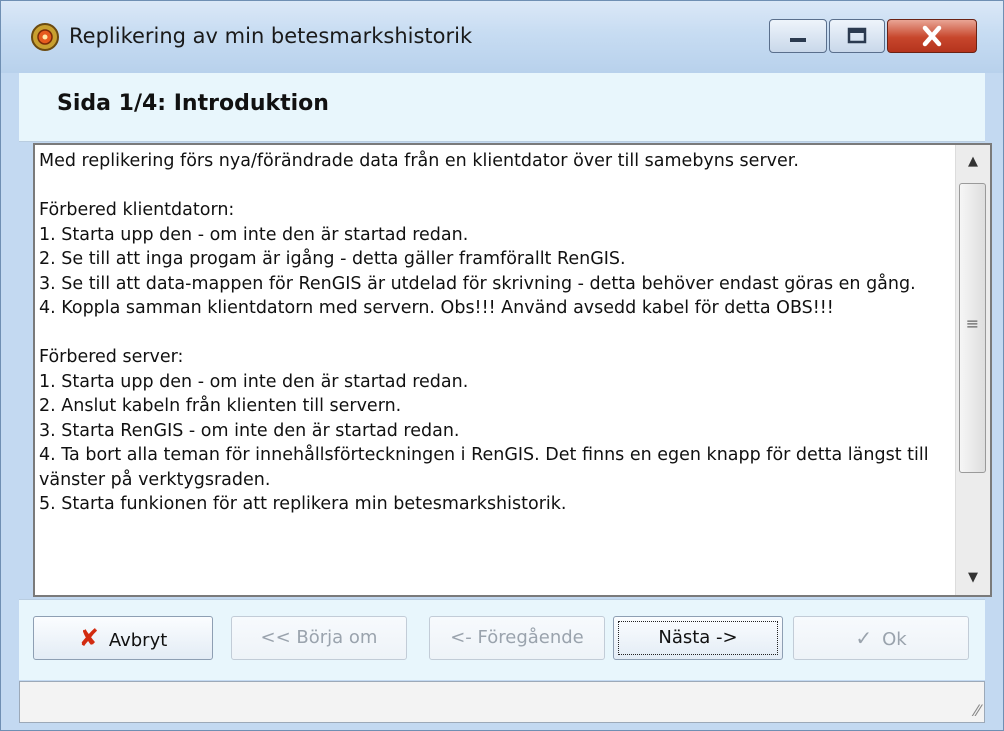 This screenshot has width=1004, height=731. I want to click on minimize-icon, so click(798, 40).